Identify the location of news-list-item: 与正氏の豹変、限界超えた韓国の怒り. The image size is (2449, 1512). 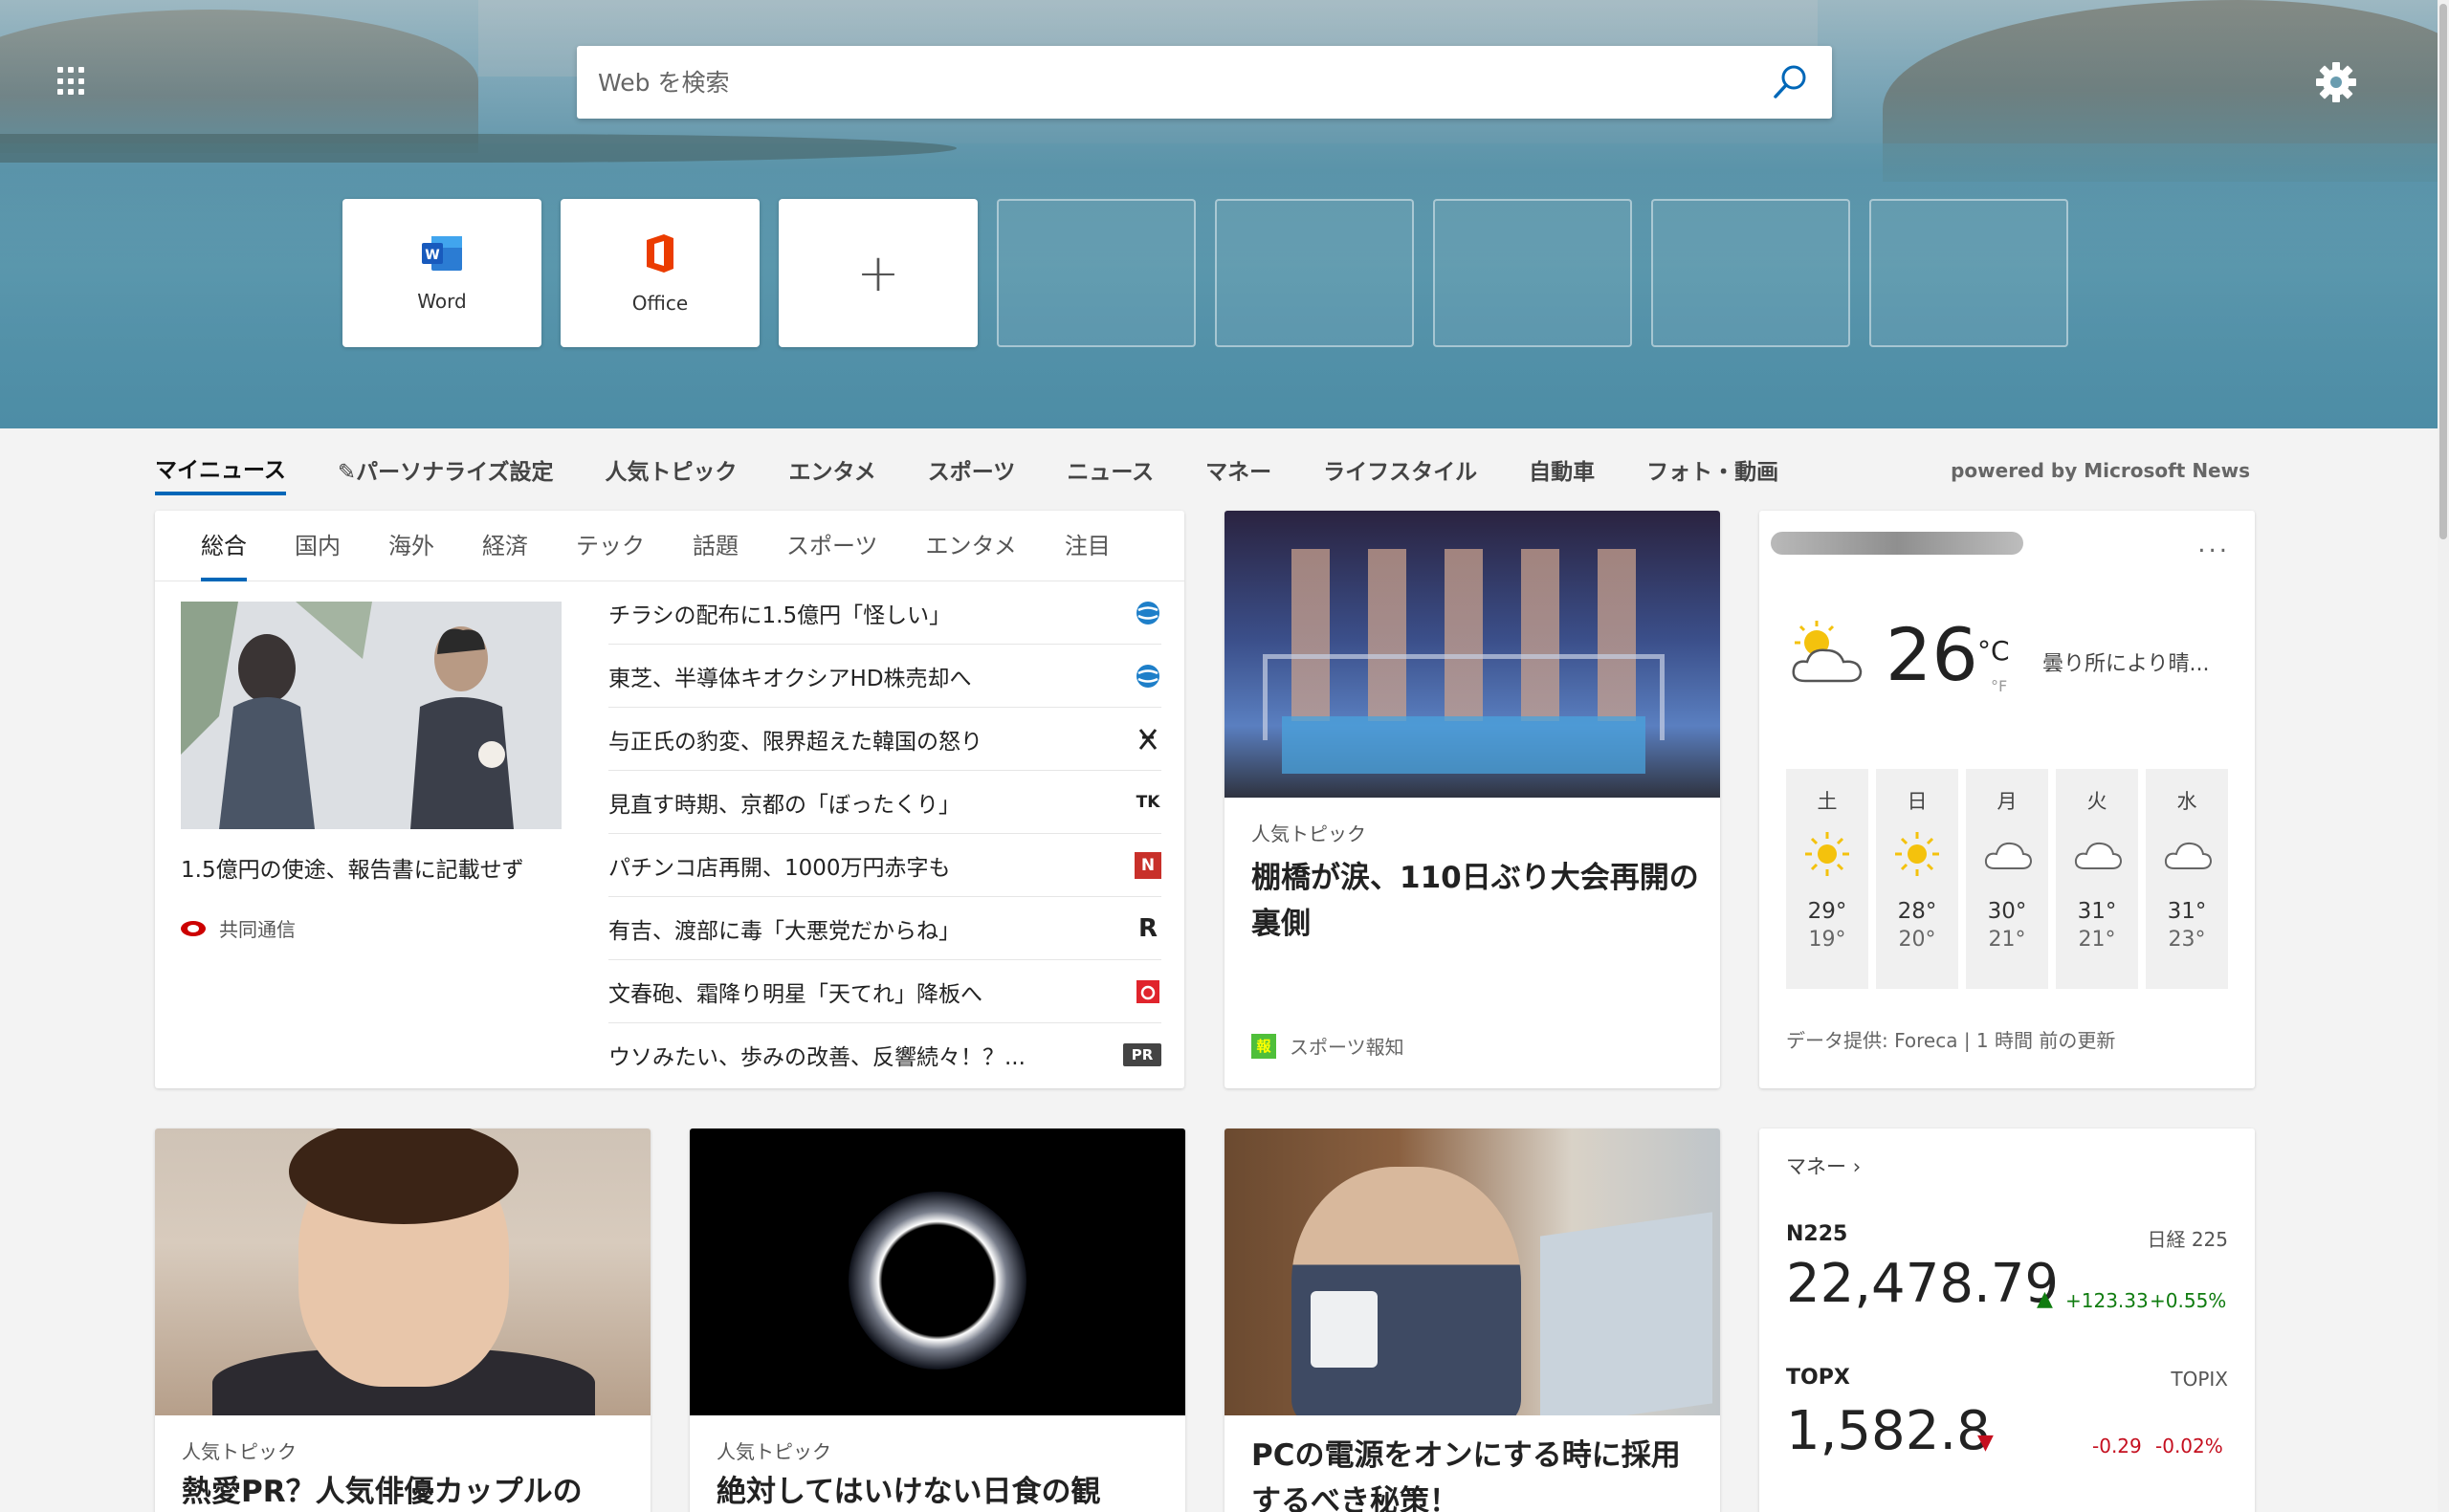
(885, 739).